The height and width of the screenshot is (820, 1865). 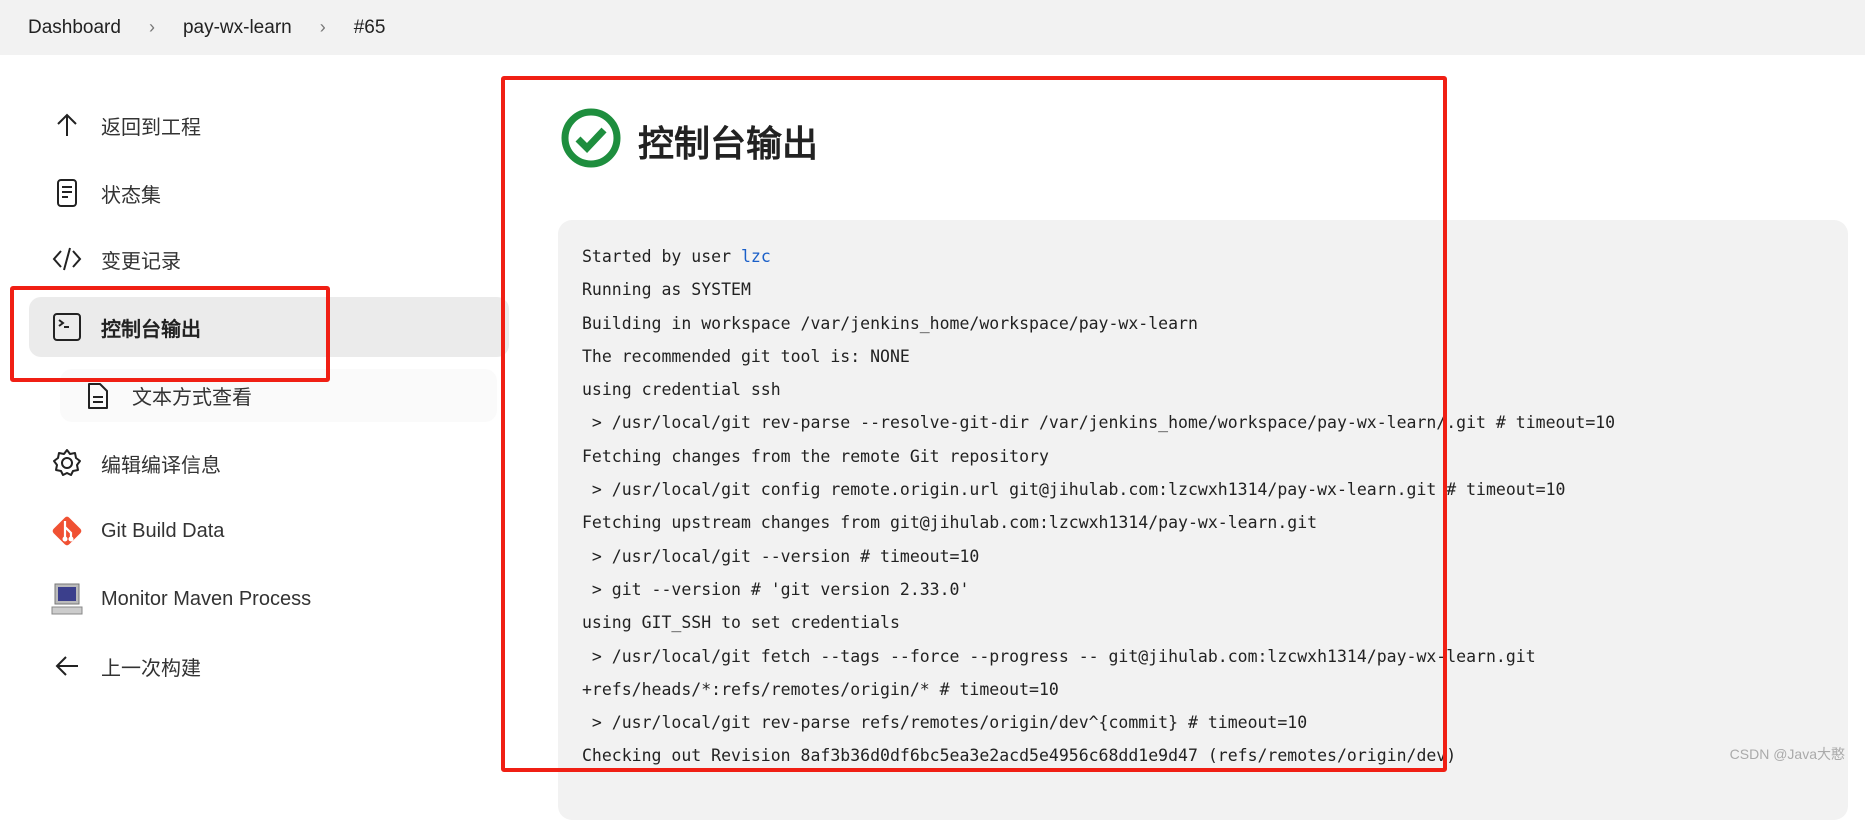 What do you see at coordinates (370, 28) in the screenshot?
I see `breadcrumb-build: #65` at bounding box center [370, 28].